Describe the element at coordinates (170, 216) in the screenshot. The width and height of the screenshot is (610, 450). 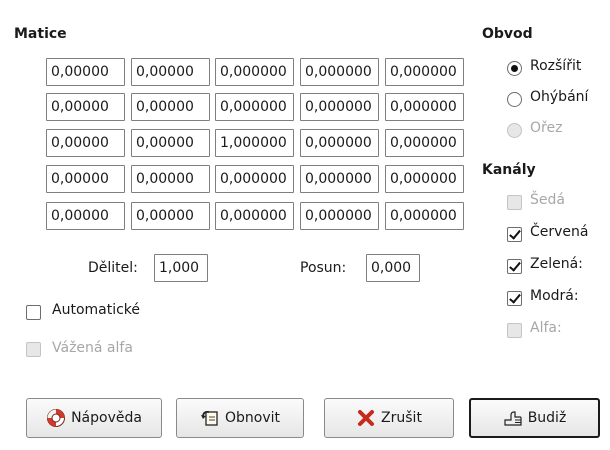
I see `matrix-cell-r5-c2: 0,00000` at that location.